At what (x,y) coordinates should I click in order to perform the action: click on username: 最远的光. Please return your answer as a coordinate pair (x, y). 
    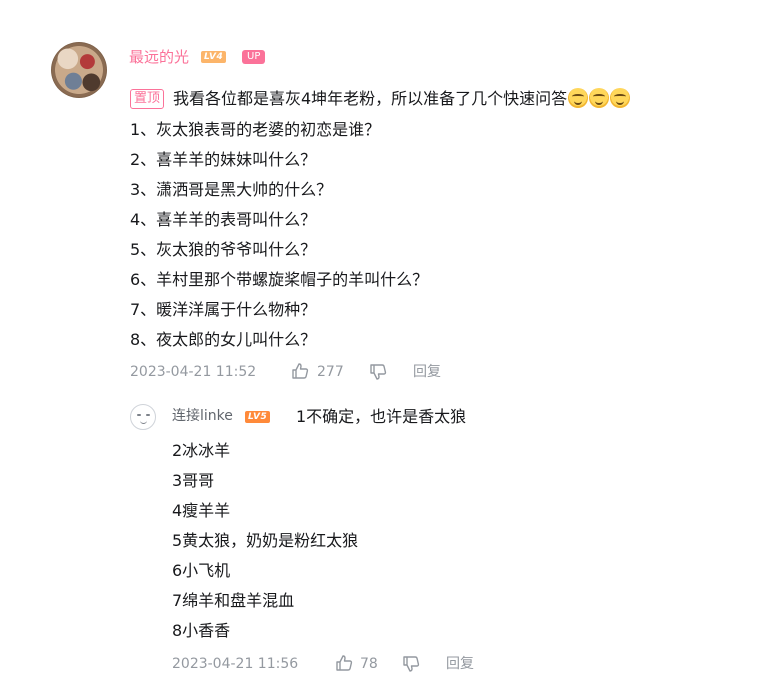
    Looking at the image, I should click on (159, 57).